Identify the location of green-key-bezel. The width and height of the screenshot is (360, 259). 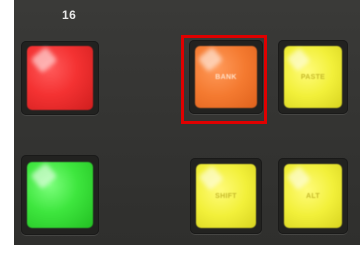
(60, 195).